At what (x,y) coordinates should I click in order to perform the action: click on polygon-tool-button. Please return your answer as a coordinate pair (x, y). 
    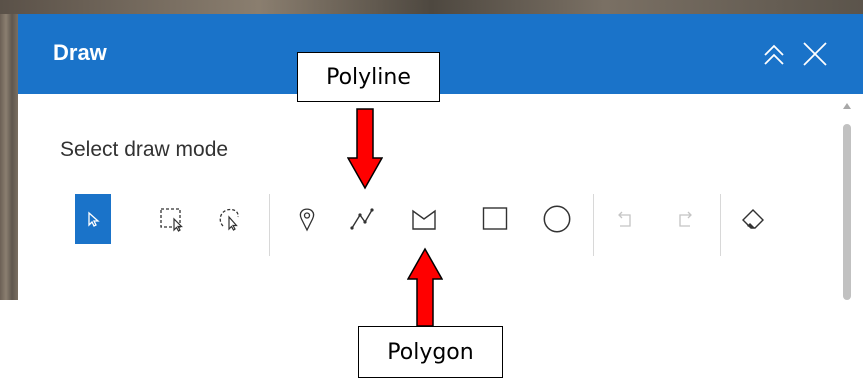
    Looking at the image, I should click on (424, 219).